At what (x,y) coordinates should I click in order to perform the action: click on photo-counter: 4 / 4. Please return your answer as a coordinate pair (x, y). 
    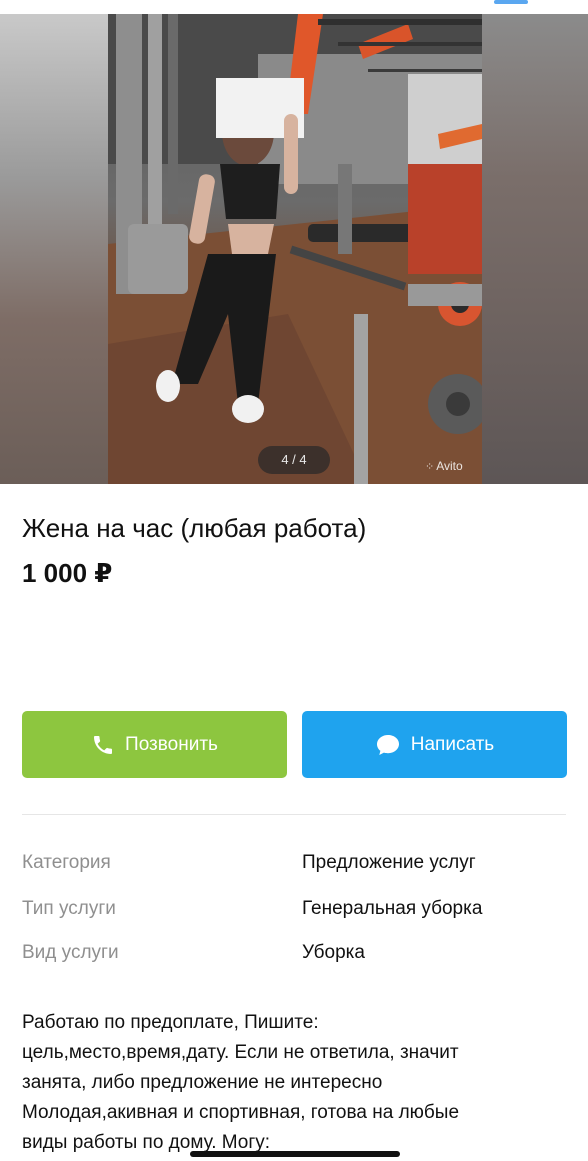
    Looking at the image, I should click on (294, 460).